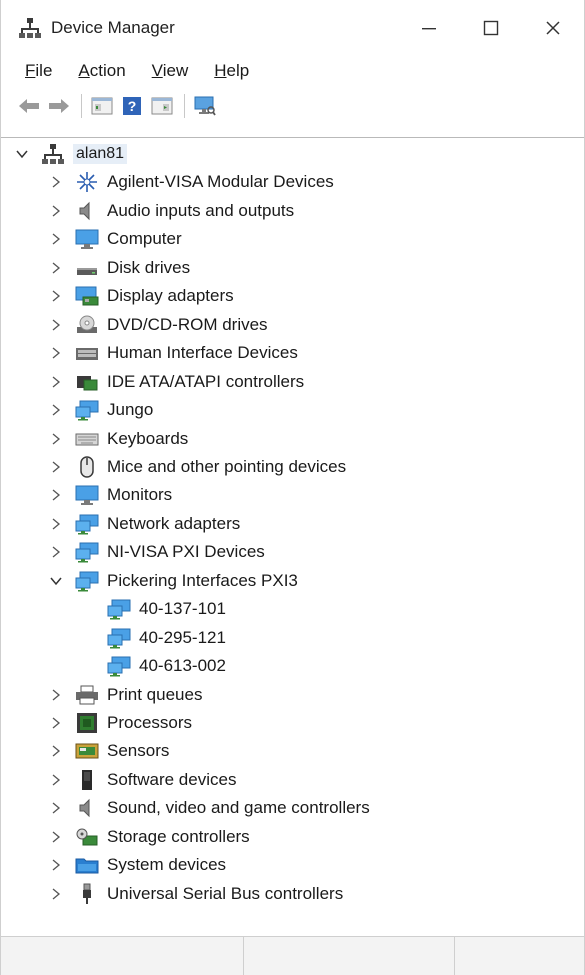  I want to click on help-icon: ?, so click(132, 106).